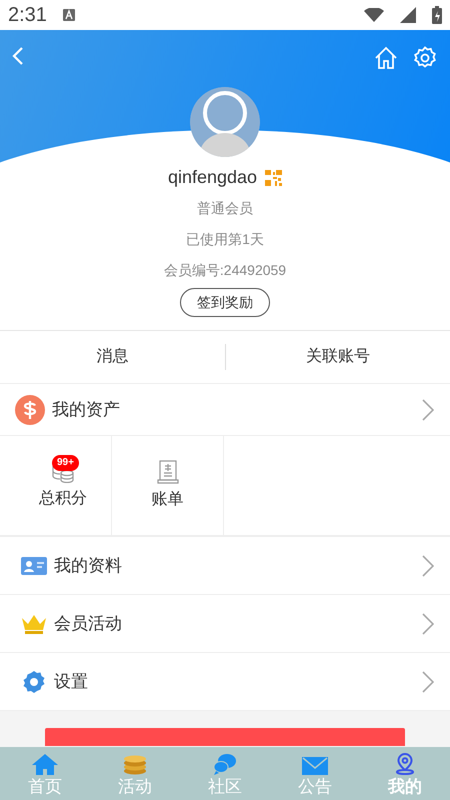 This screenshot has width=450, height=800. Describe the element at coordinates (408, 15) in the screenshot. I see `signal-icon` at that location.